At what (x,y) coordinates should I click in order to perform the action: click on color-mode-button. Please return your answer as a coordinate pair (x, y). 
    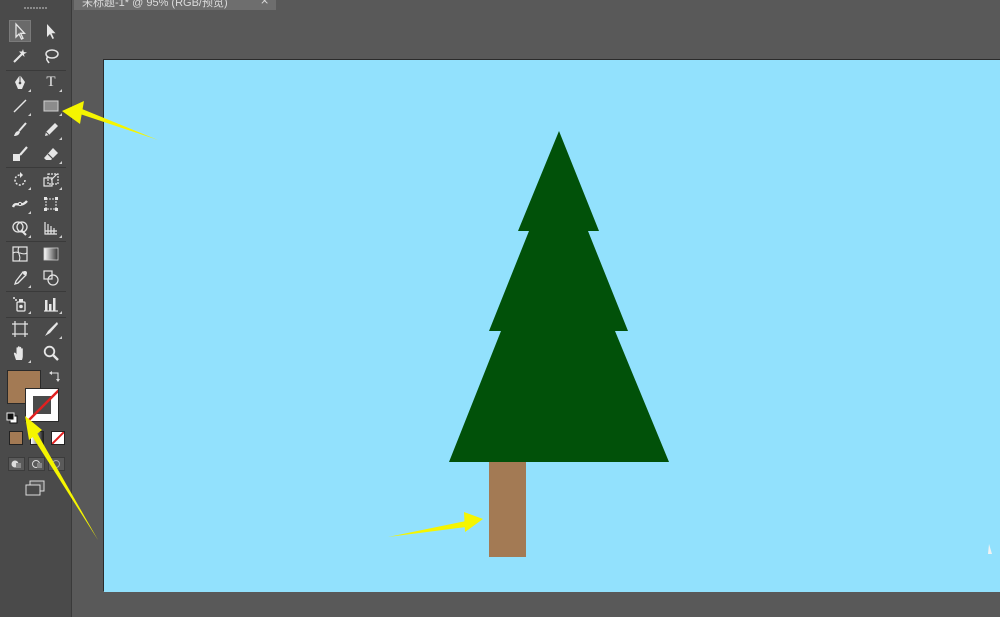
    Looking at the image, I should click on (16, 438).